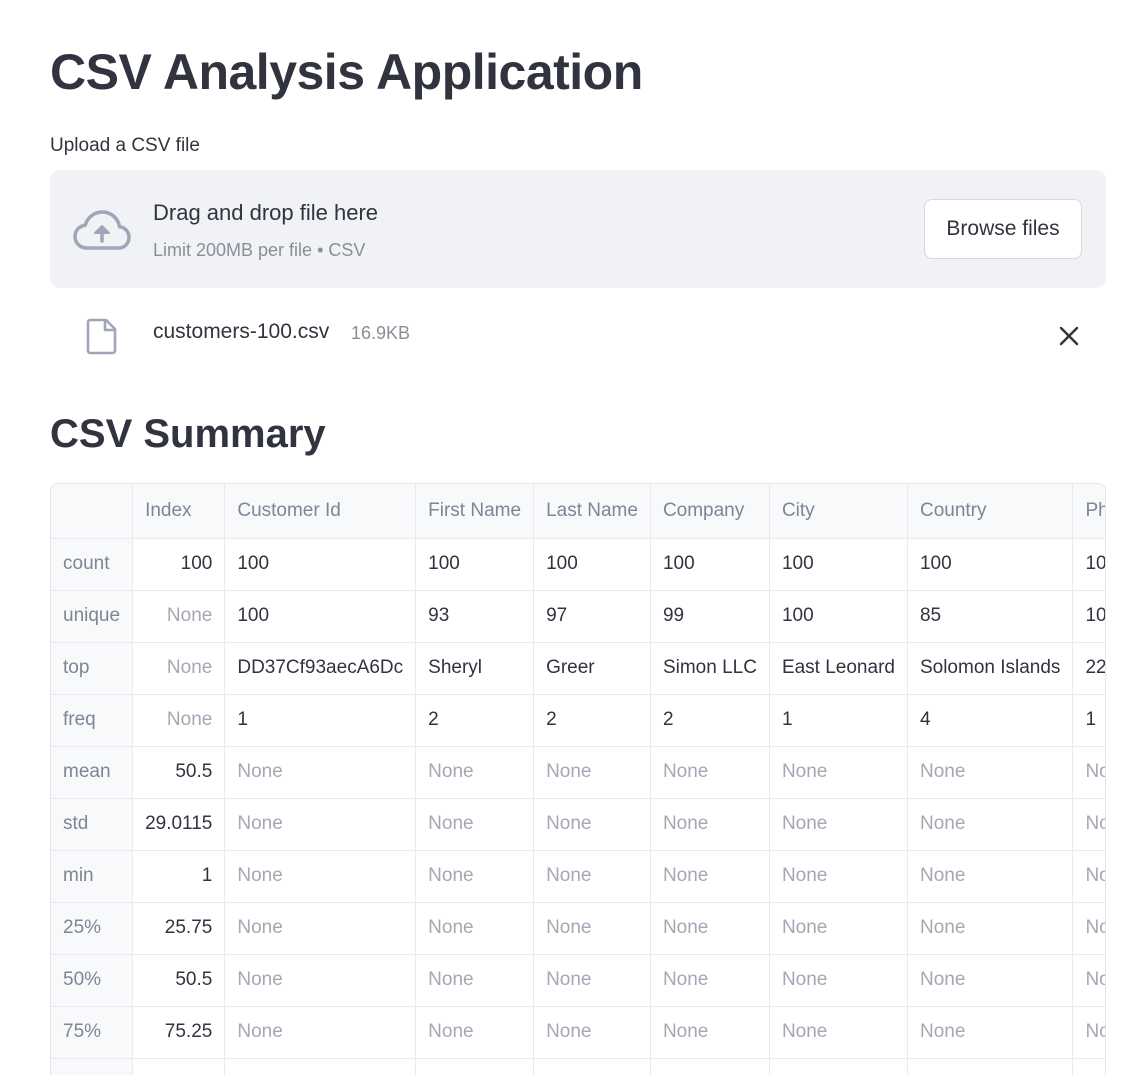  What do you see at coordinates (475, 668) in the screenshot?
I see `table-cell: Sheryl` at bounding box center [475, 668].